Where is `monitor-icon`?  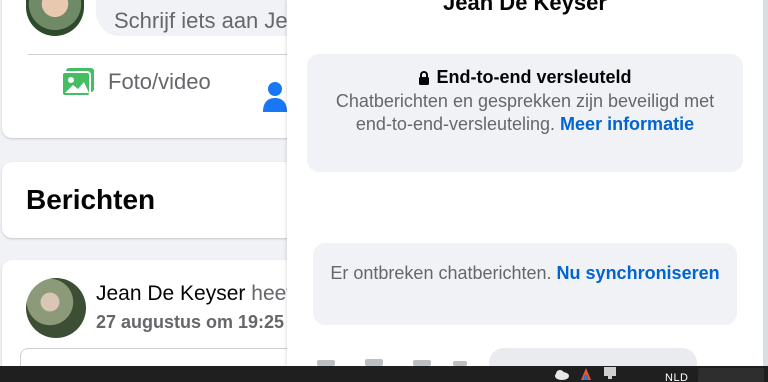 monitor-icon is located at coordinates (610, 373).